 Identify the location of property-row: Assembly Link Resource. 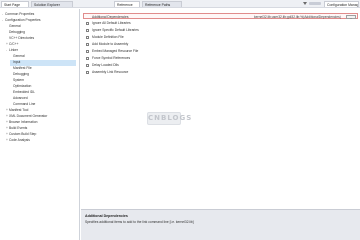
(219, 72).